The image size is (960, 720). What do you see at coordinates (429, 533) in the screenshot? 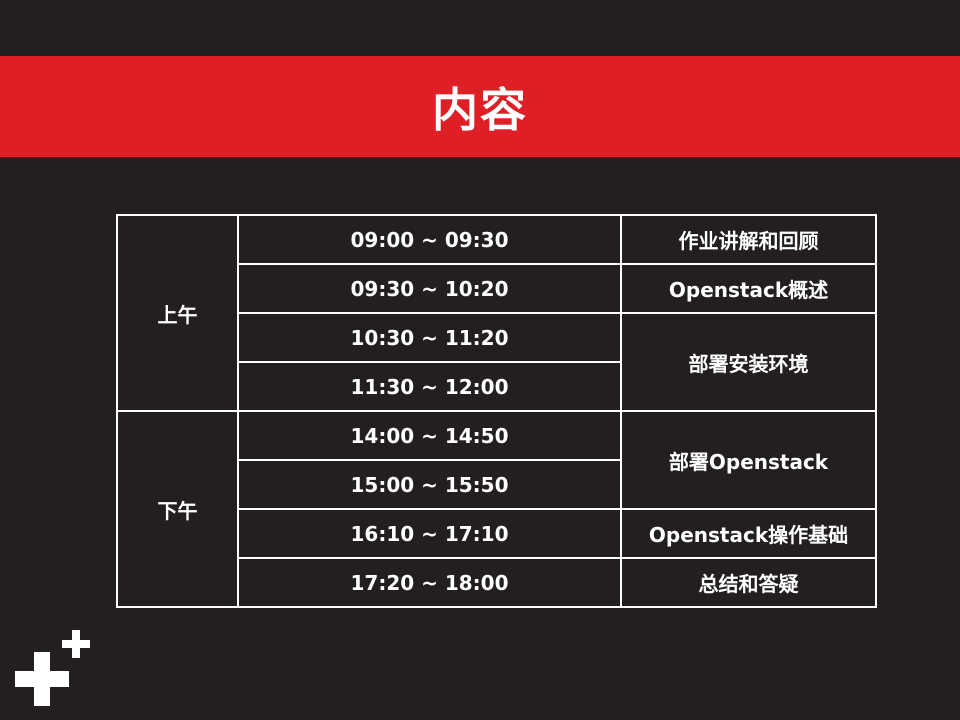
I see `time-cell: 16:10 ~ 17:10` at bounding box center [429, 533].